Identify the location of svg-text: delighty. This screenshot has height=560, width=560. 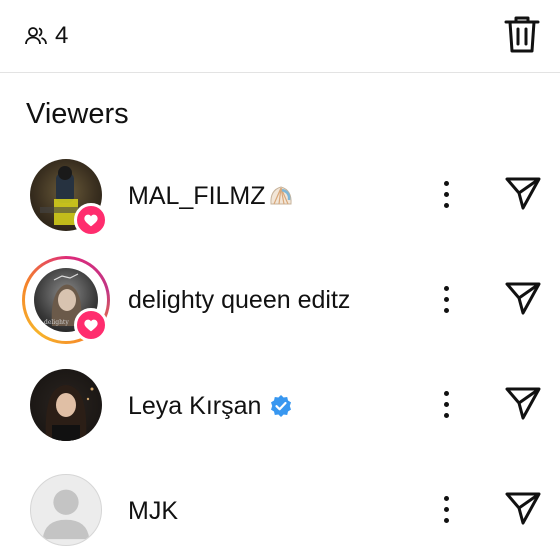
(56, 322).